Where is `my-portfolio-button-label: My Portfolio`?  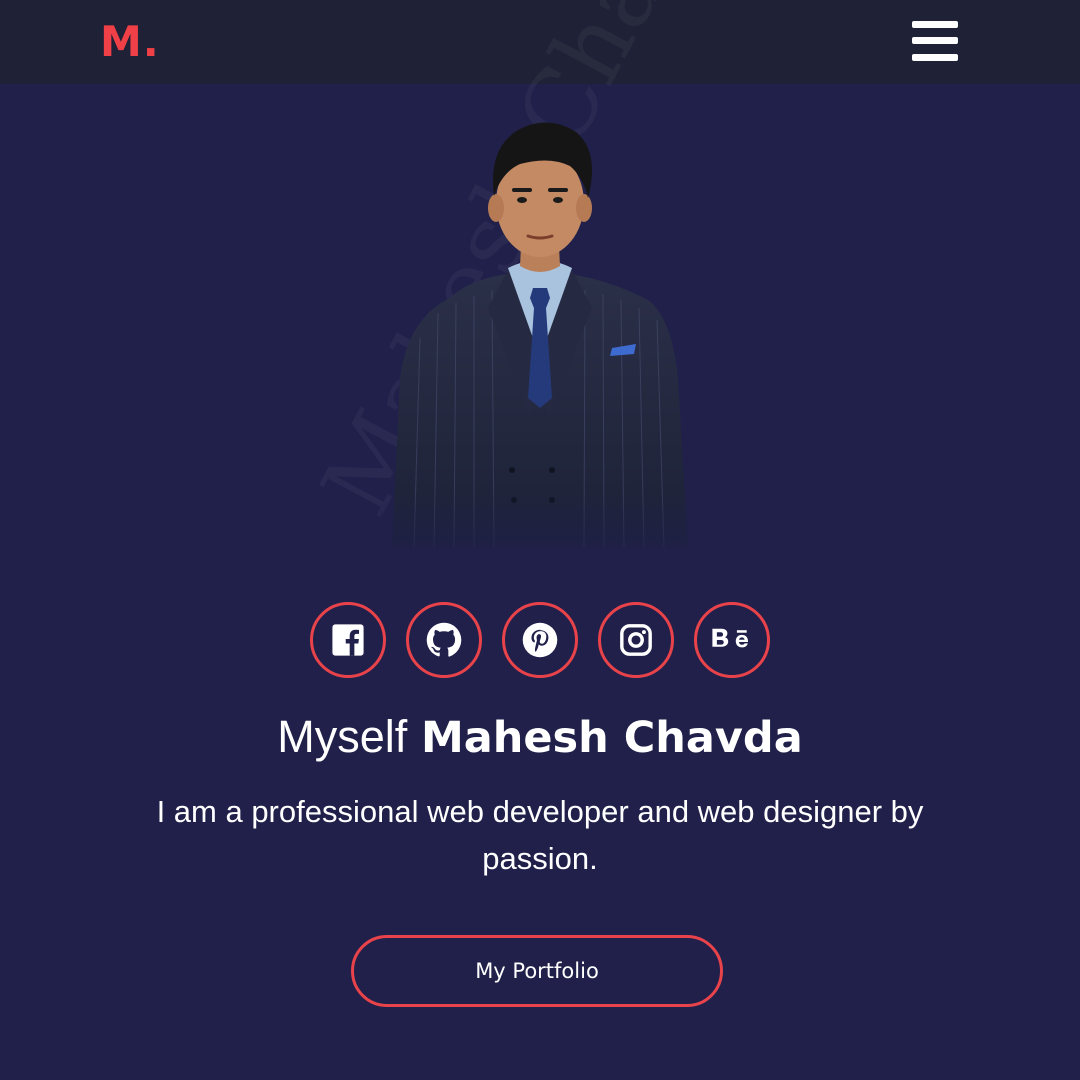
my-portfolio-button-label: My Portfolio is located at coordinates (537, 971).